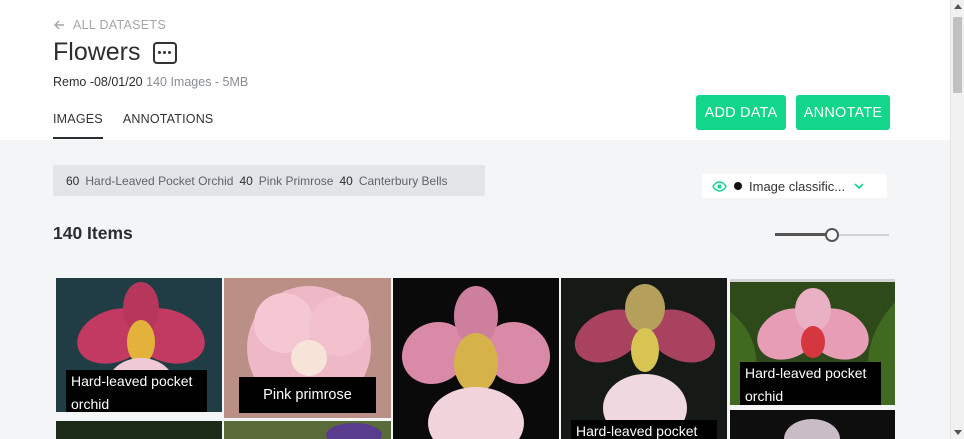 The height and width of the screenshot is (439, 964). I want to click on back-link-label: ALL DATASETS, so click(119, 25).